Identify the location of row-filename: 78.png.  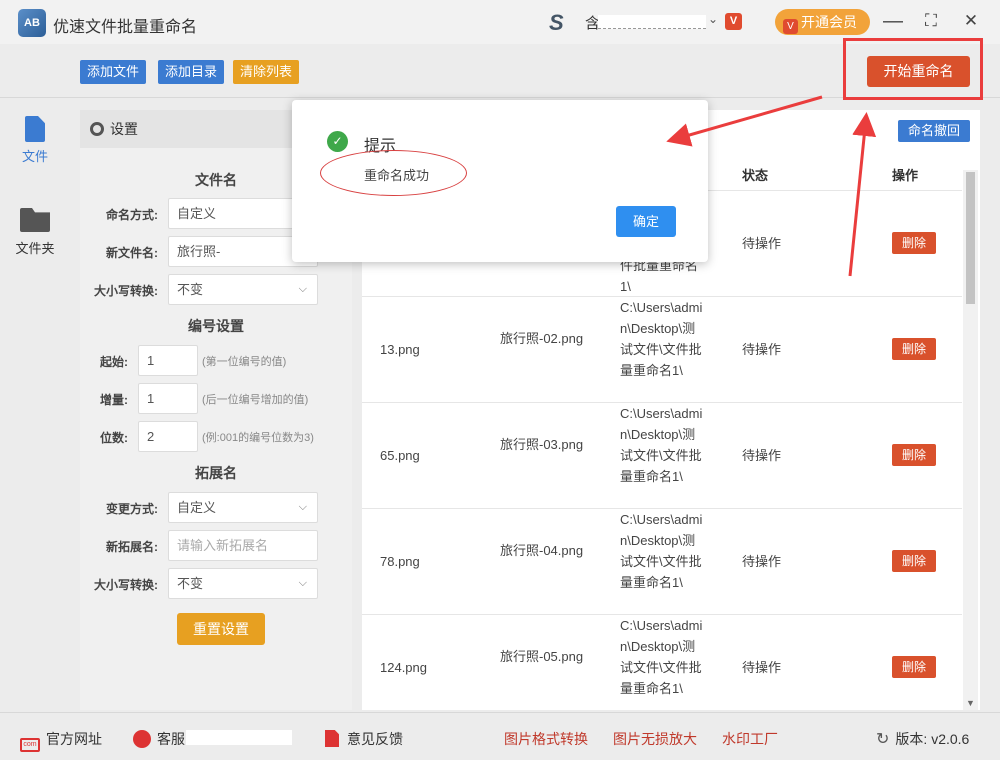
(400, 561).